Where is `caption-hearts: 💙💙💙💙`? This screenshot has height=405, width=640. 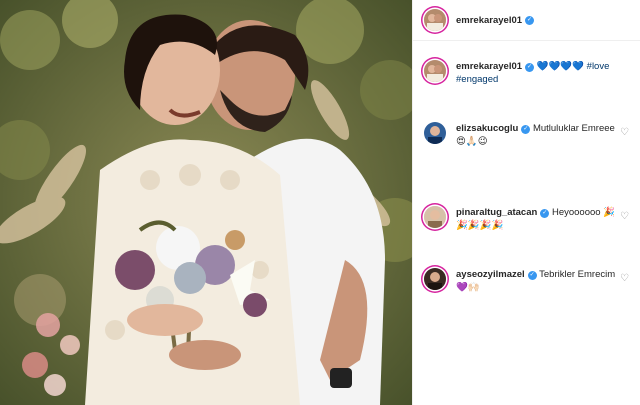
caption-hearts: 💙💙💙💙 is located at coordinates (560, 66).